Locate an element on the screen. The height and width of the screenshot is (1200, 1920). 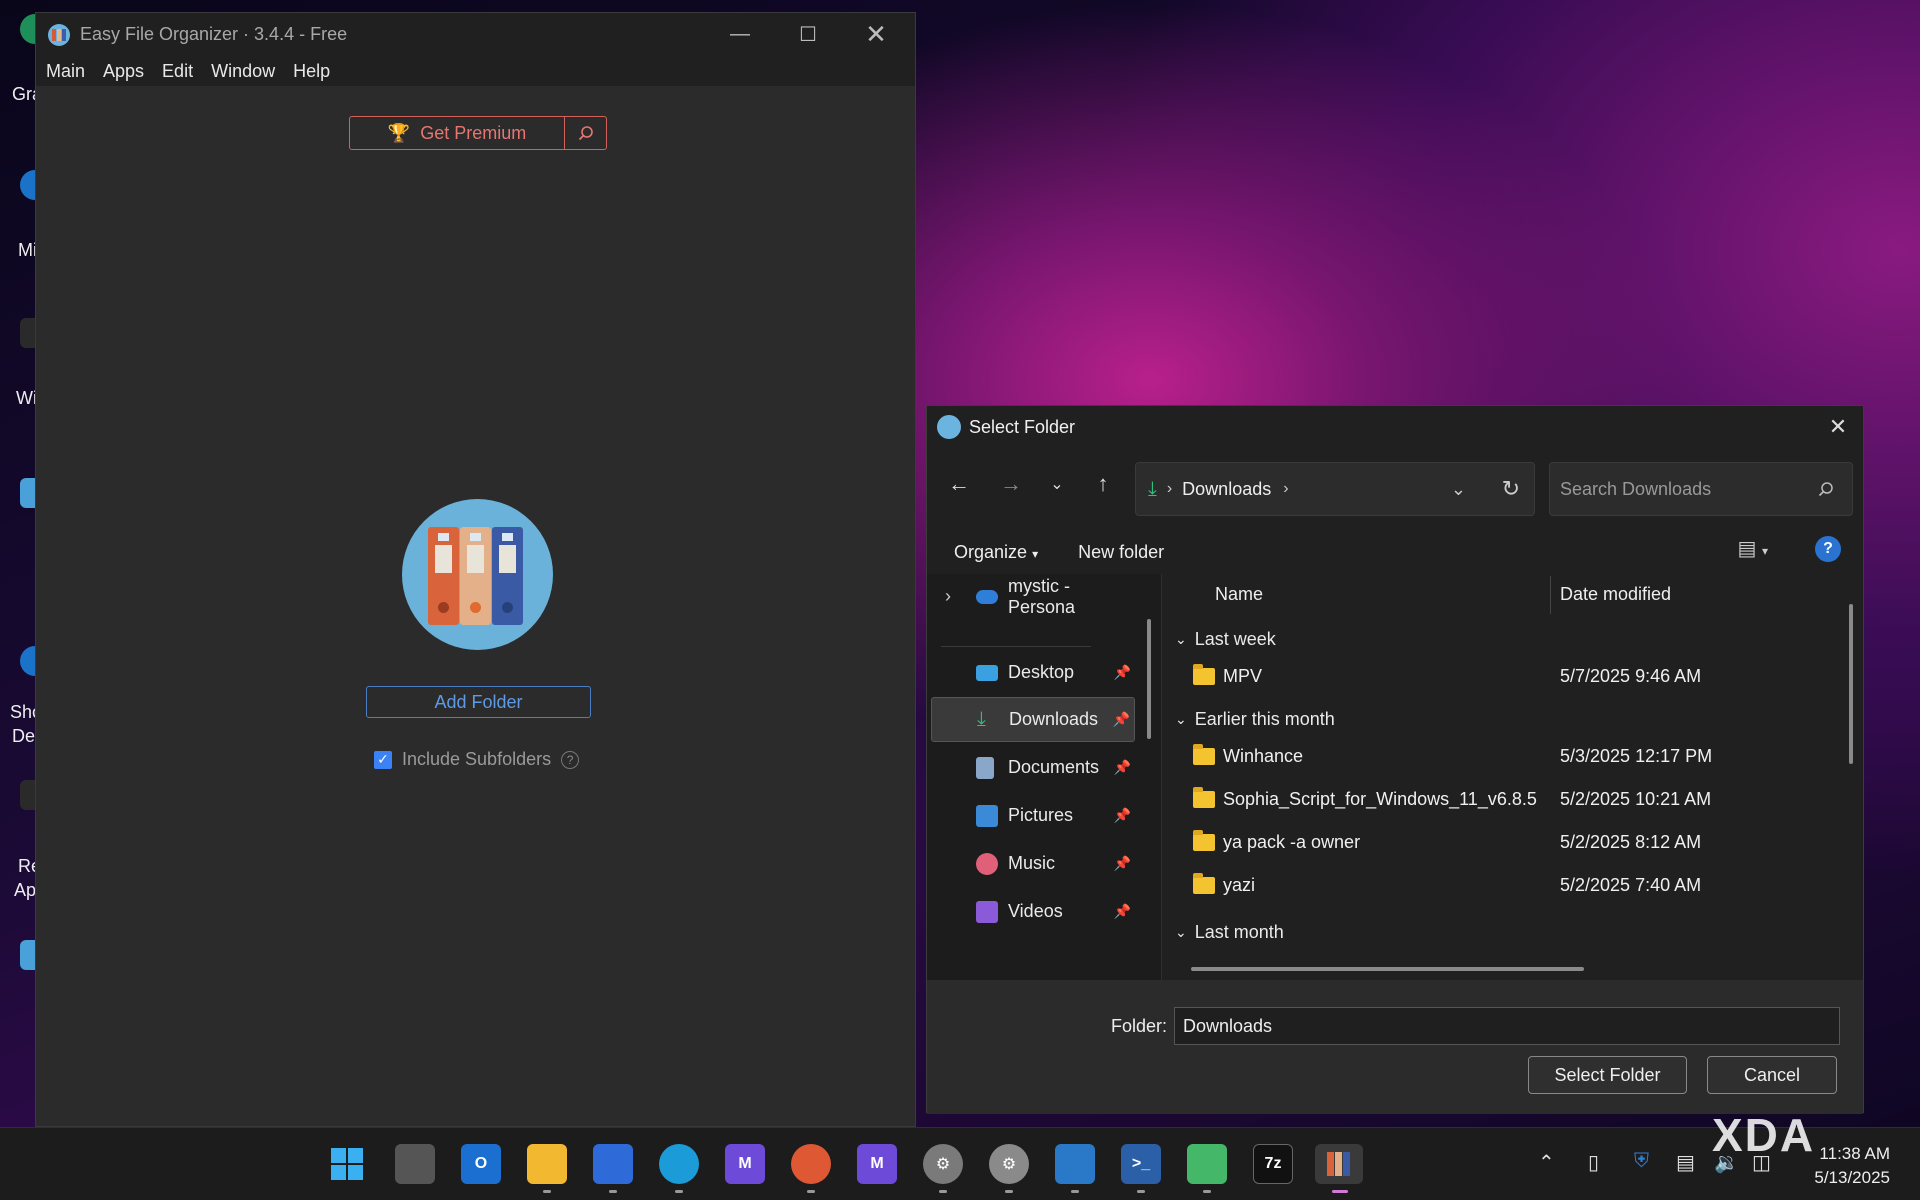
menu-edit: Edit is located at coordinates (177, 71).